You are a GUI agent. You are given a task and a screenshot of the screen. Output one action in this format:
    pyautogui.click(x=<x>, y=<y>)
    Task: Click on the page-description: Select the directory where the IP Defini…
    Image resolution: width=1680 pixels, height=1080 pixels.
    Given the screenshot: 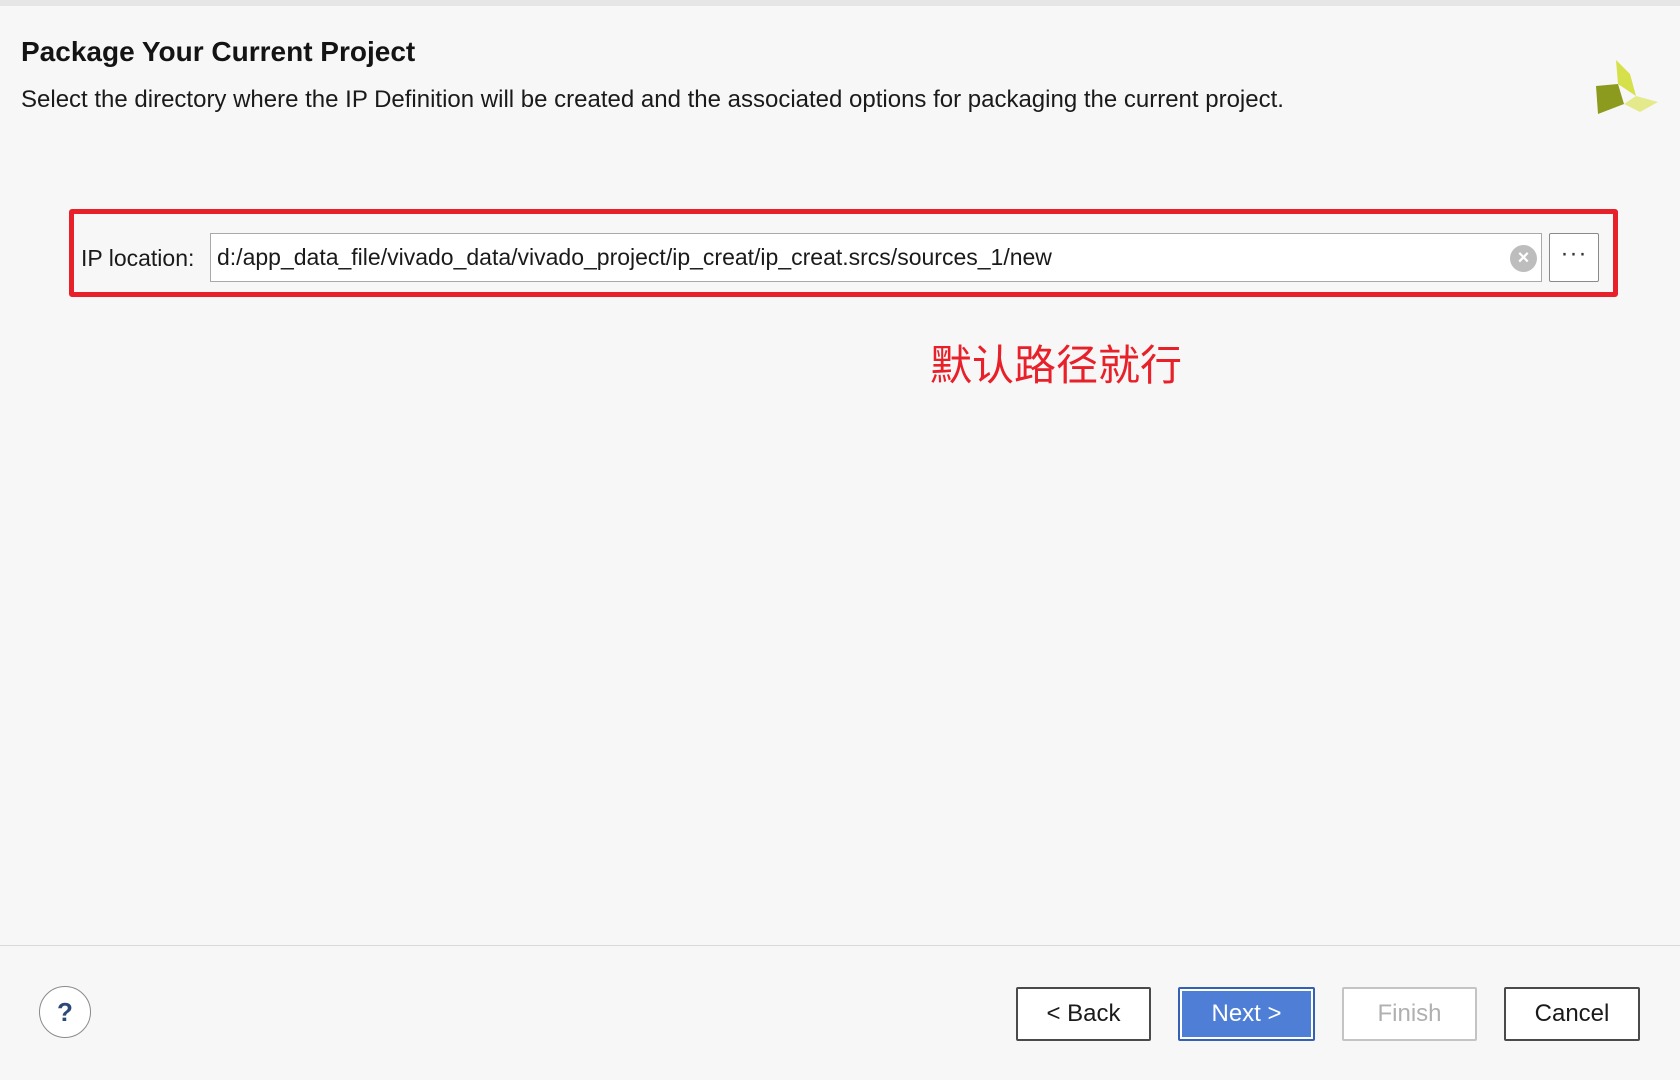 What is the action you would take?
    pyautogui.click(x=652, y=99)
    